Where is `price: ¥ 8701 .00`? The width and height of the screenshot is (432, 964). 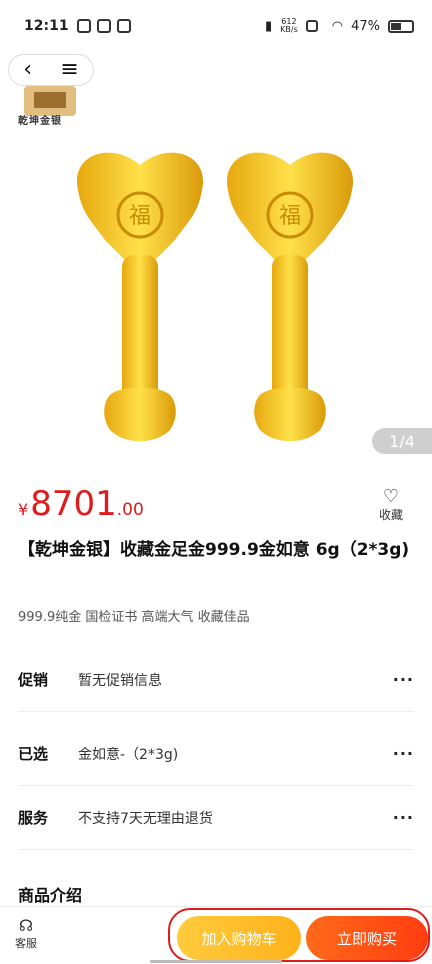 price: ¥ 8701 .00 is located at coordinates (81, 504).